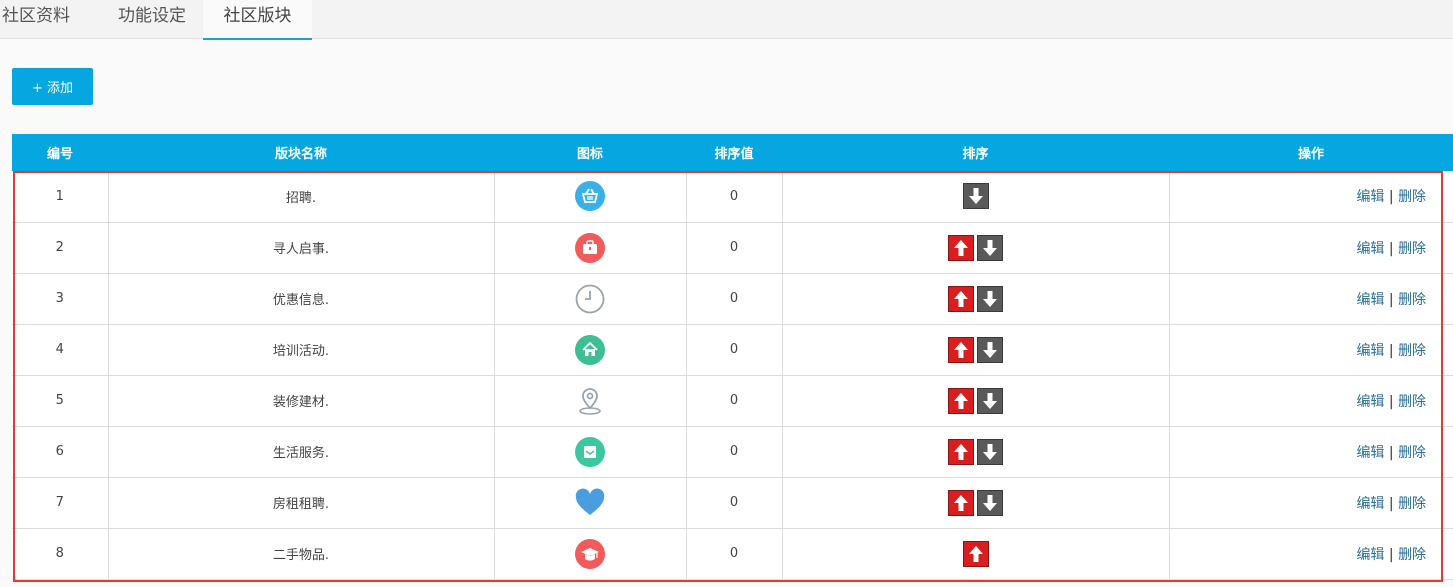 The width and height of the screenshot is (1453, 587). I want to click on header-actions: 操作, so click(1310, 154).